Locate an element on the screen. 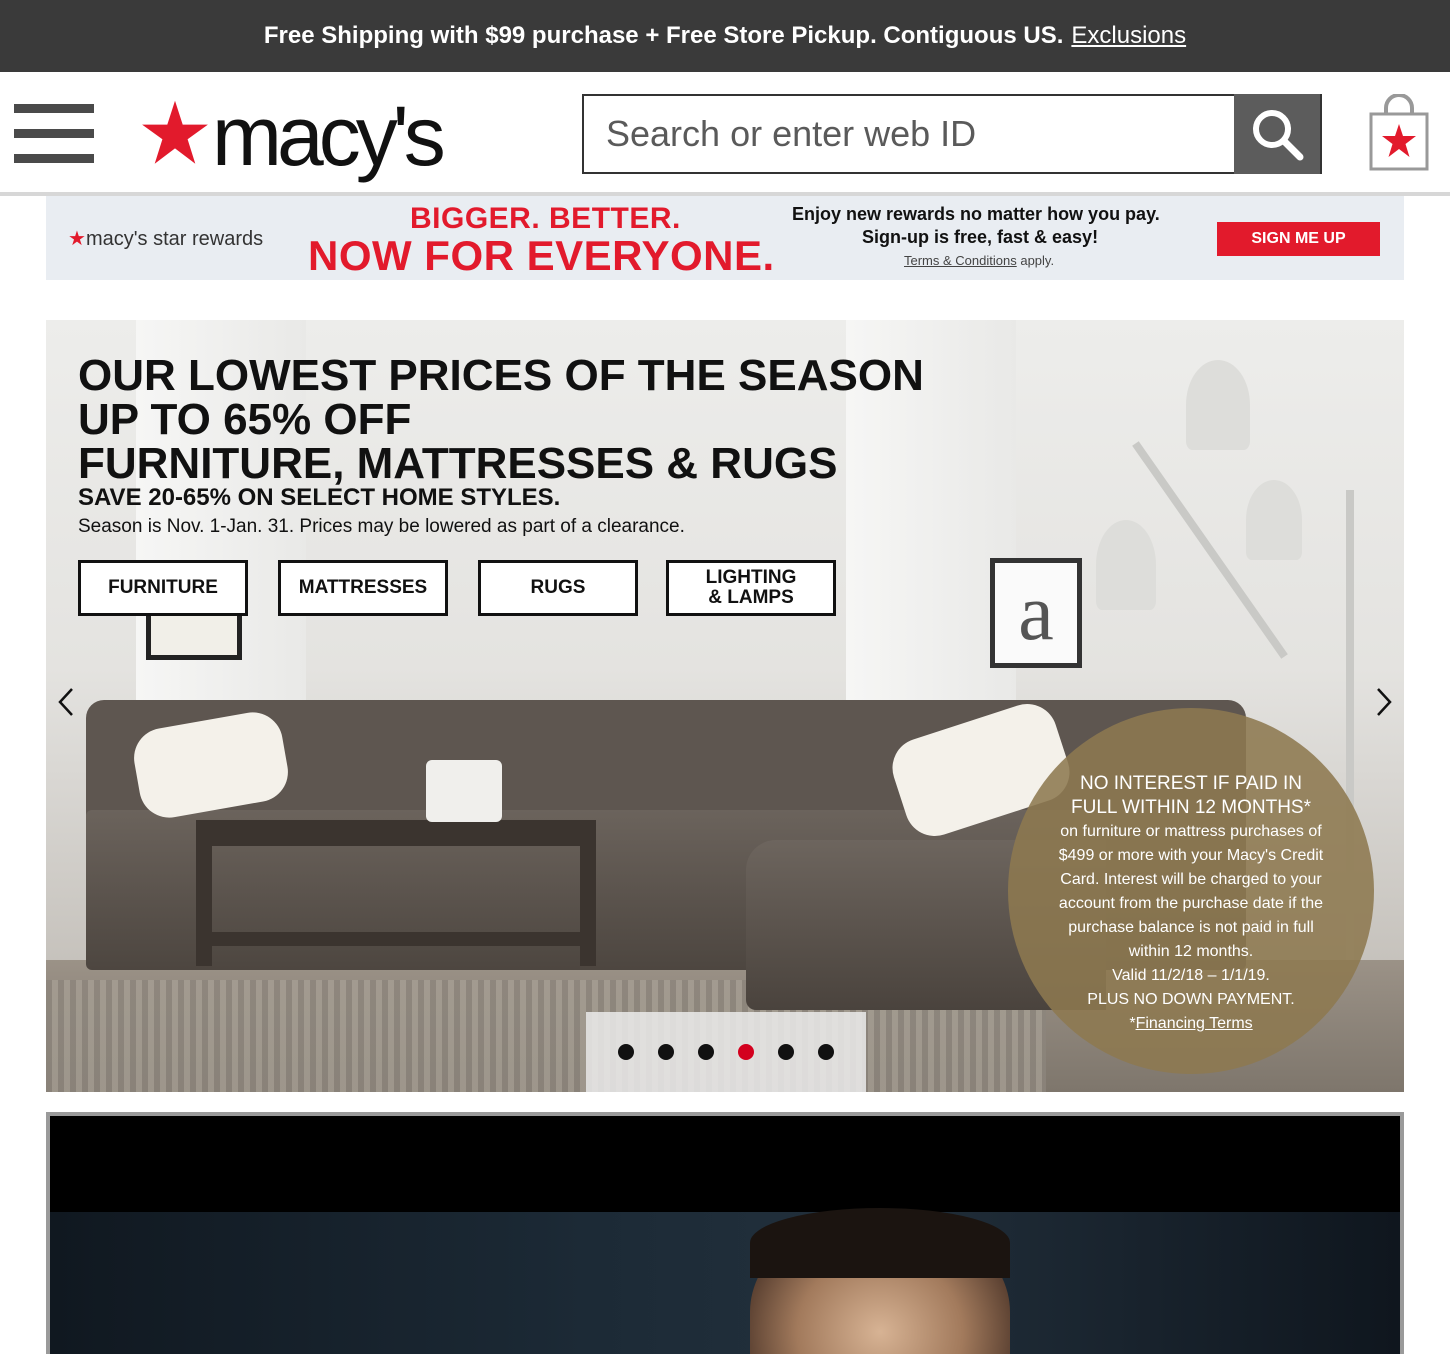 The image size is (1450, 1354). coffee-table-legs is located at coordinates (396, 906).